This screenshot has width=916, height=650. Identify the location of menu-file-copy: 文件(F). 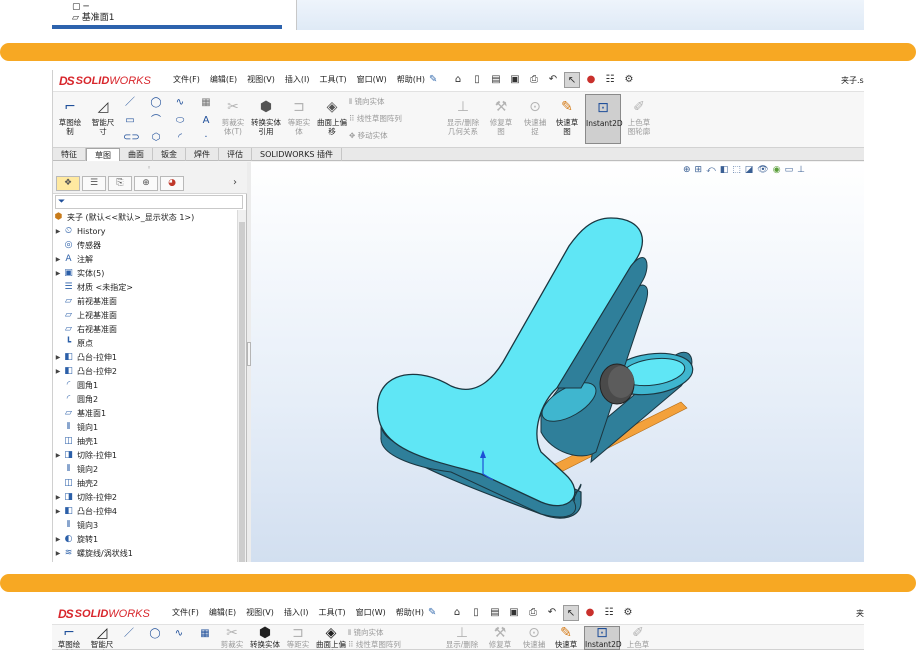
(185, 612).